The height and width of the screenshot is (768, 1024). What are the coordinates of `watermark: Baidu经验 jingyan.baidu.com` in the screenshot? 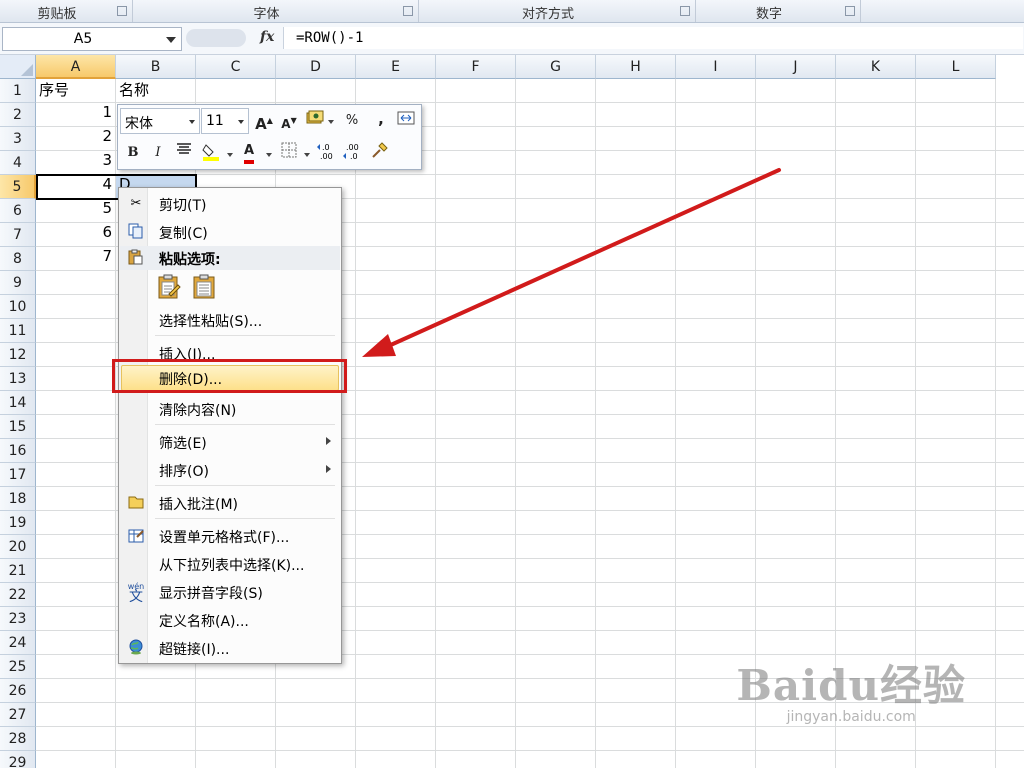 It's located at (851, 688).